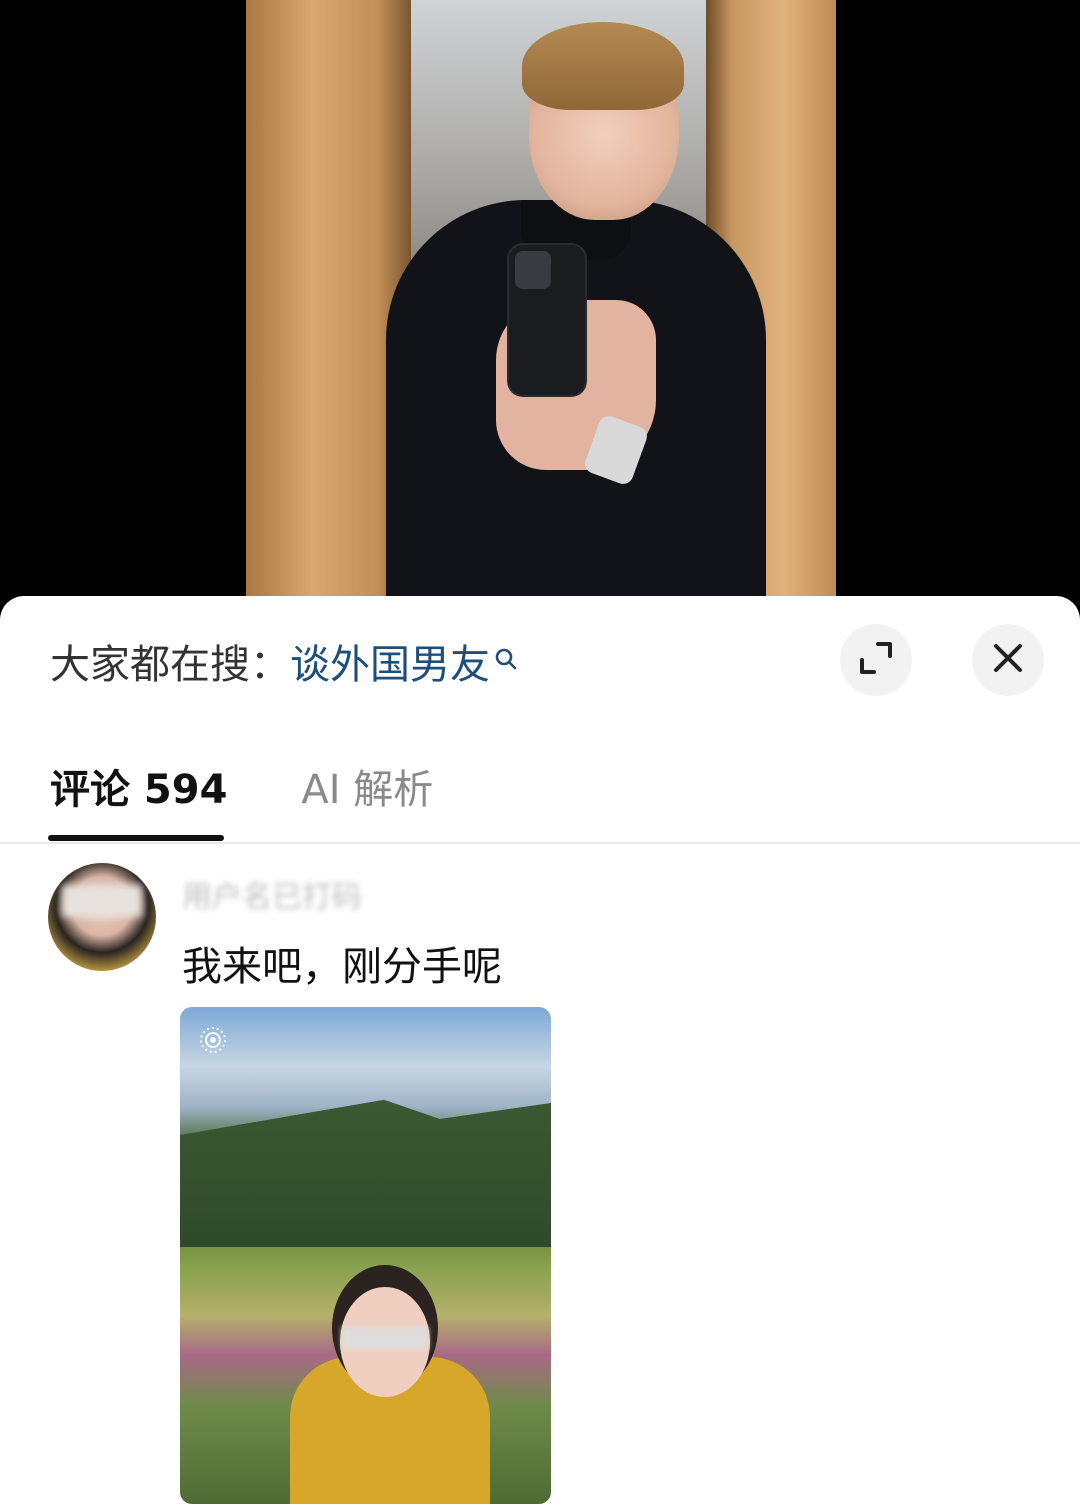 The image size is (1080, 1508). What do you see at coordinates (170, 665) in the screenshot?
I see `trending-search-prefix: 大家都在搜：` at bounding box center [170, 665].